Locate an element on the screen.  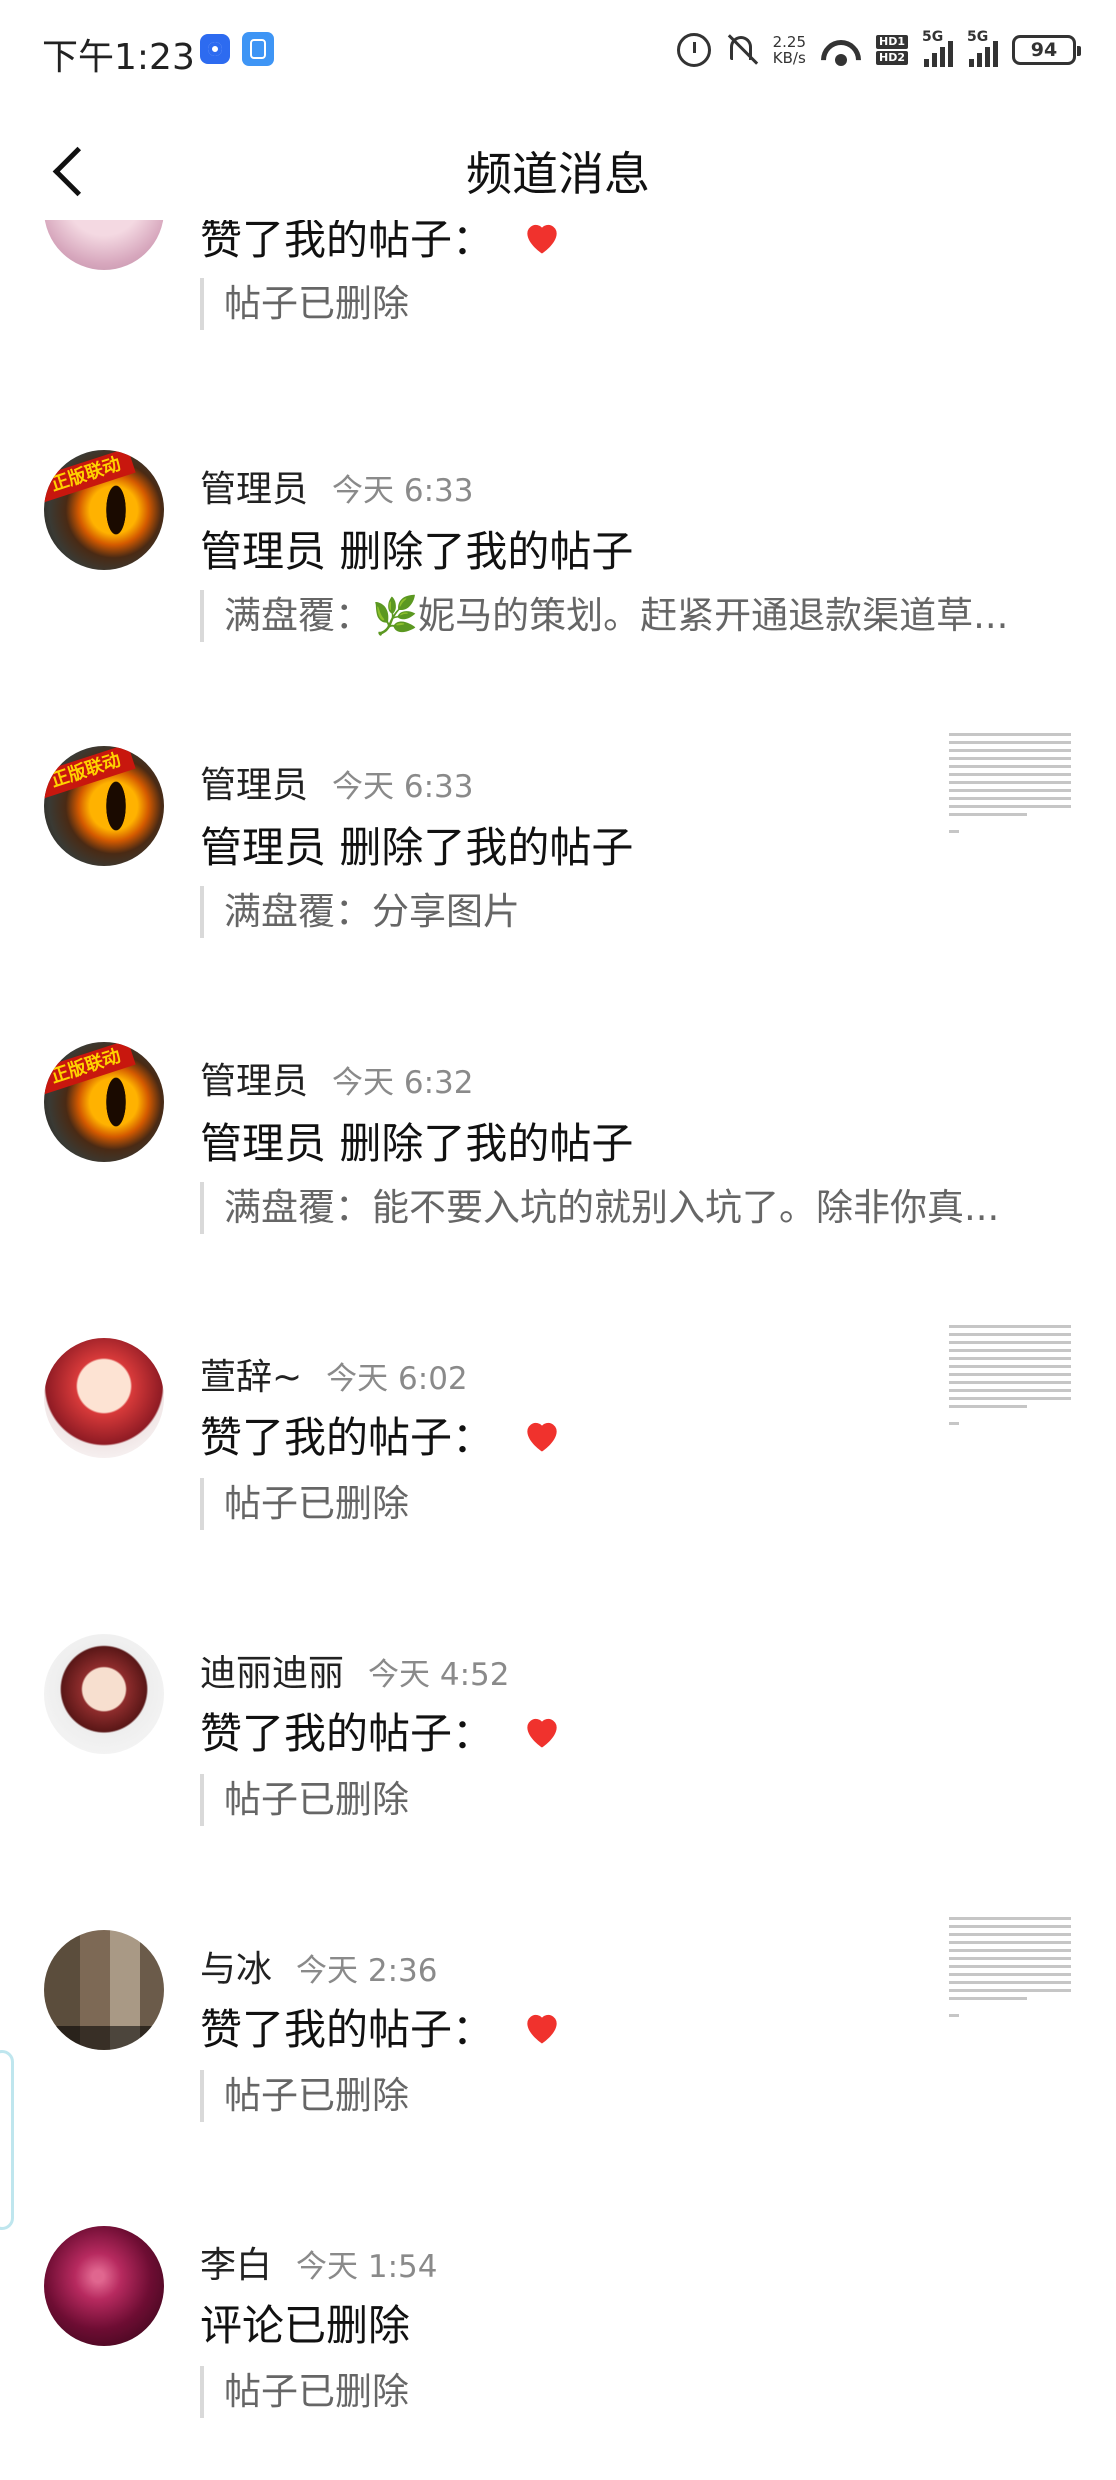
signal-icon-2: 5G is located at coordinates (982, 48).